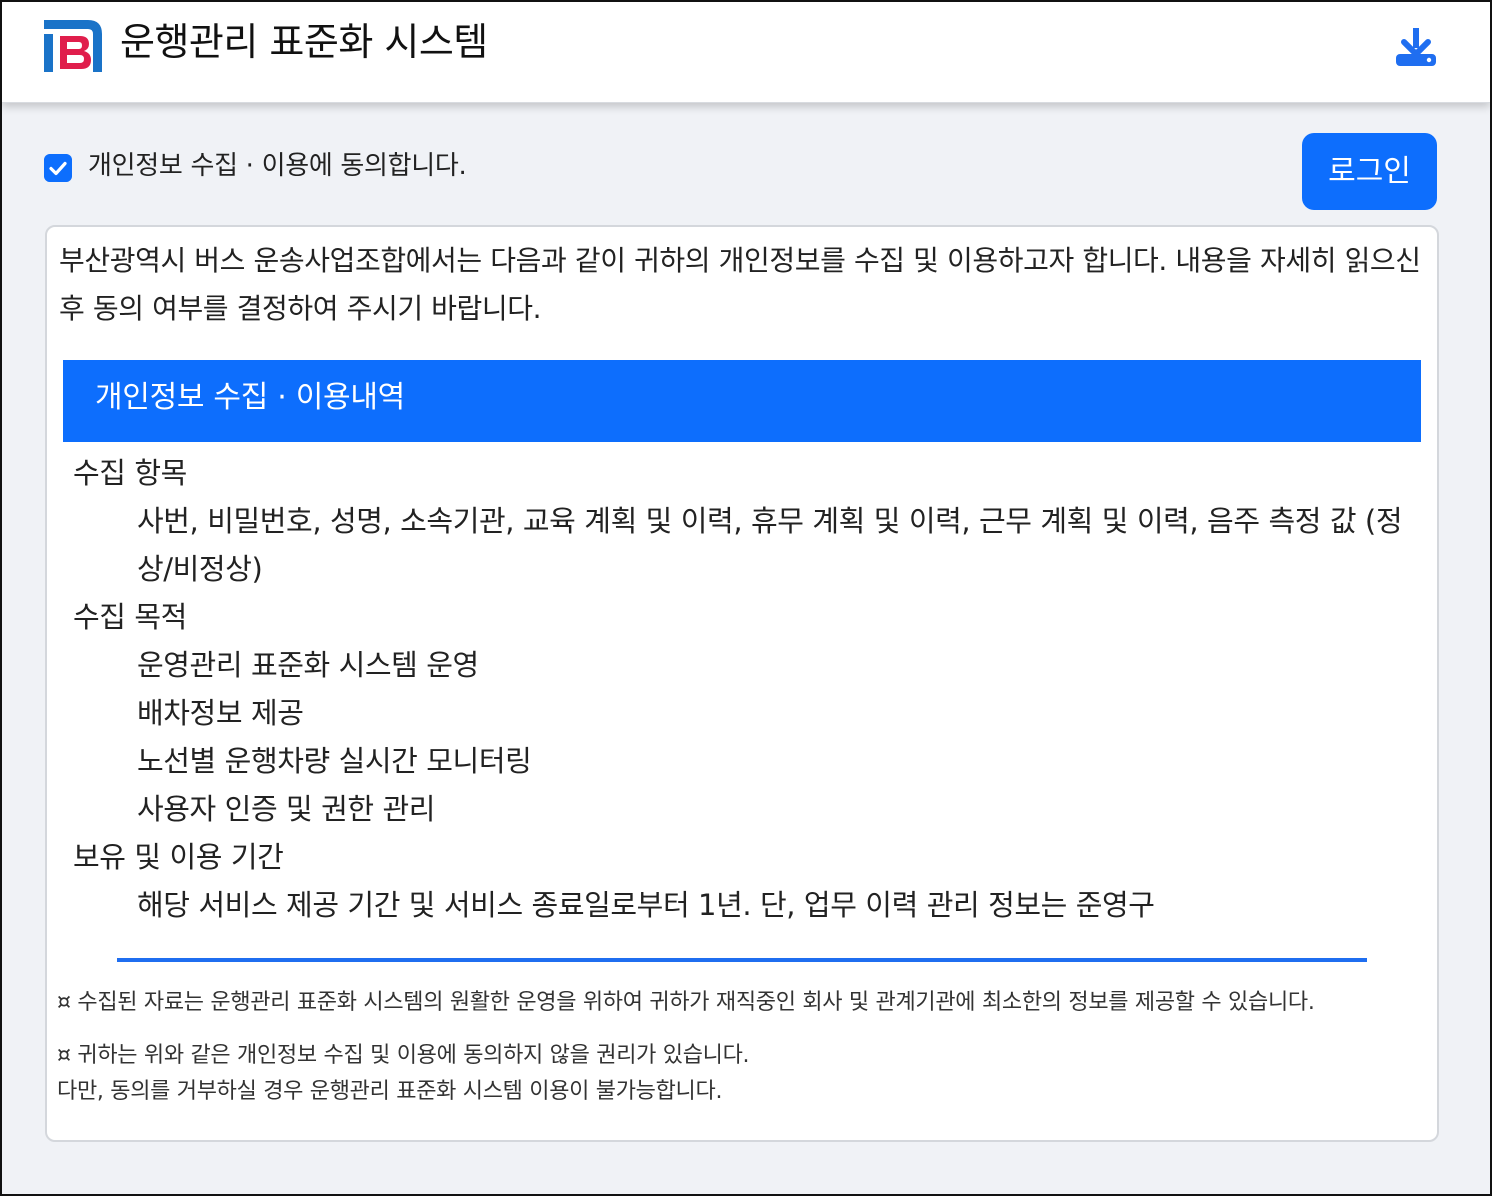  What do you see at coordinates (390, 1091) in the screenshot?
I see `notice-refusal-consequence: 다만, 동의를 거부하실 경우 운행관리 표준화 시스템 이용이 불가능합니다.` at bounding box center [390, 1091].